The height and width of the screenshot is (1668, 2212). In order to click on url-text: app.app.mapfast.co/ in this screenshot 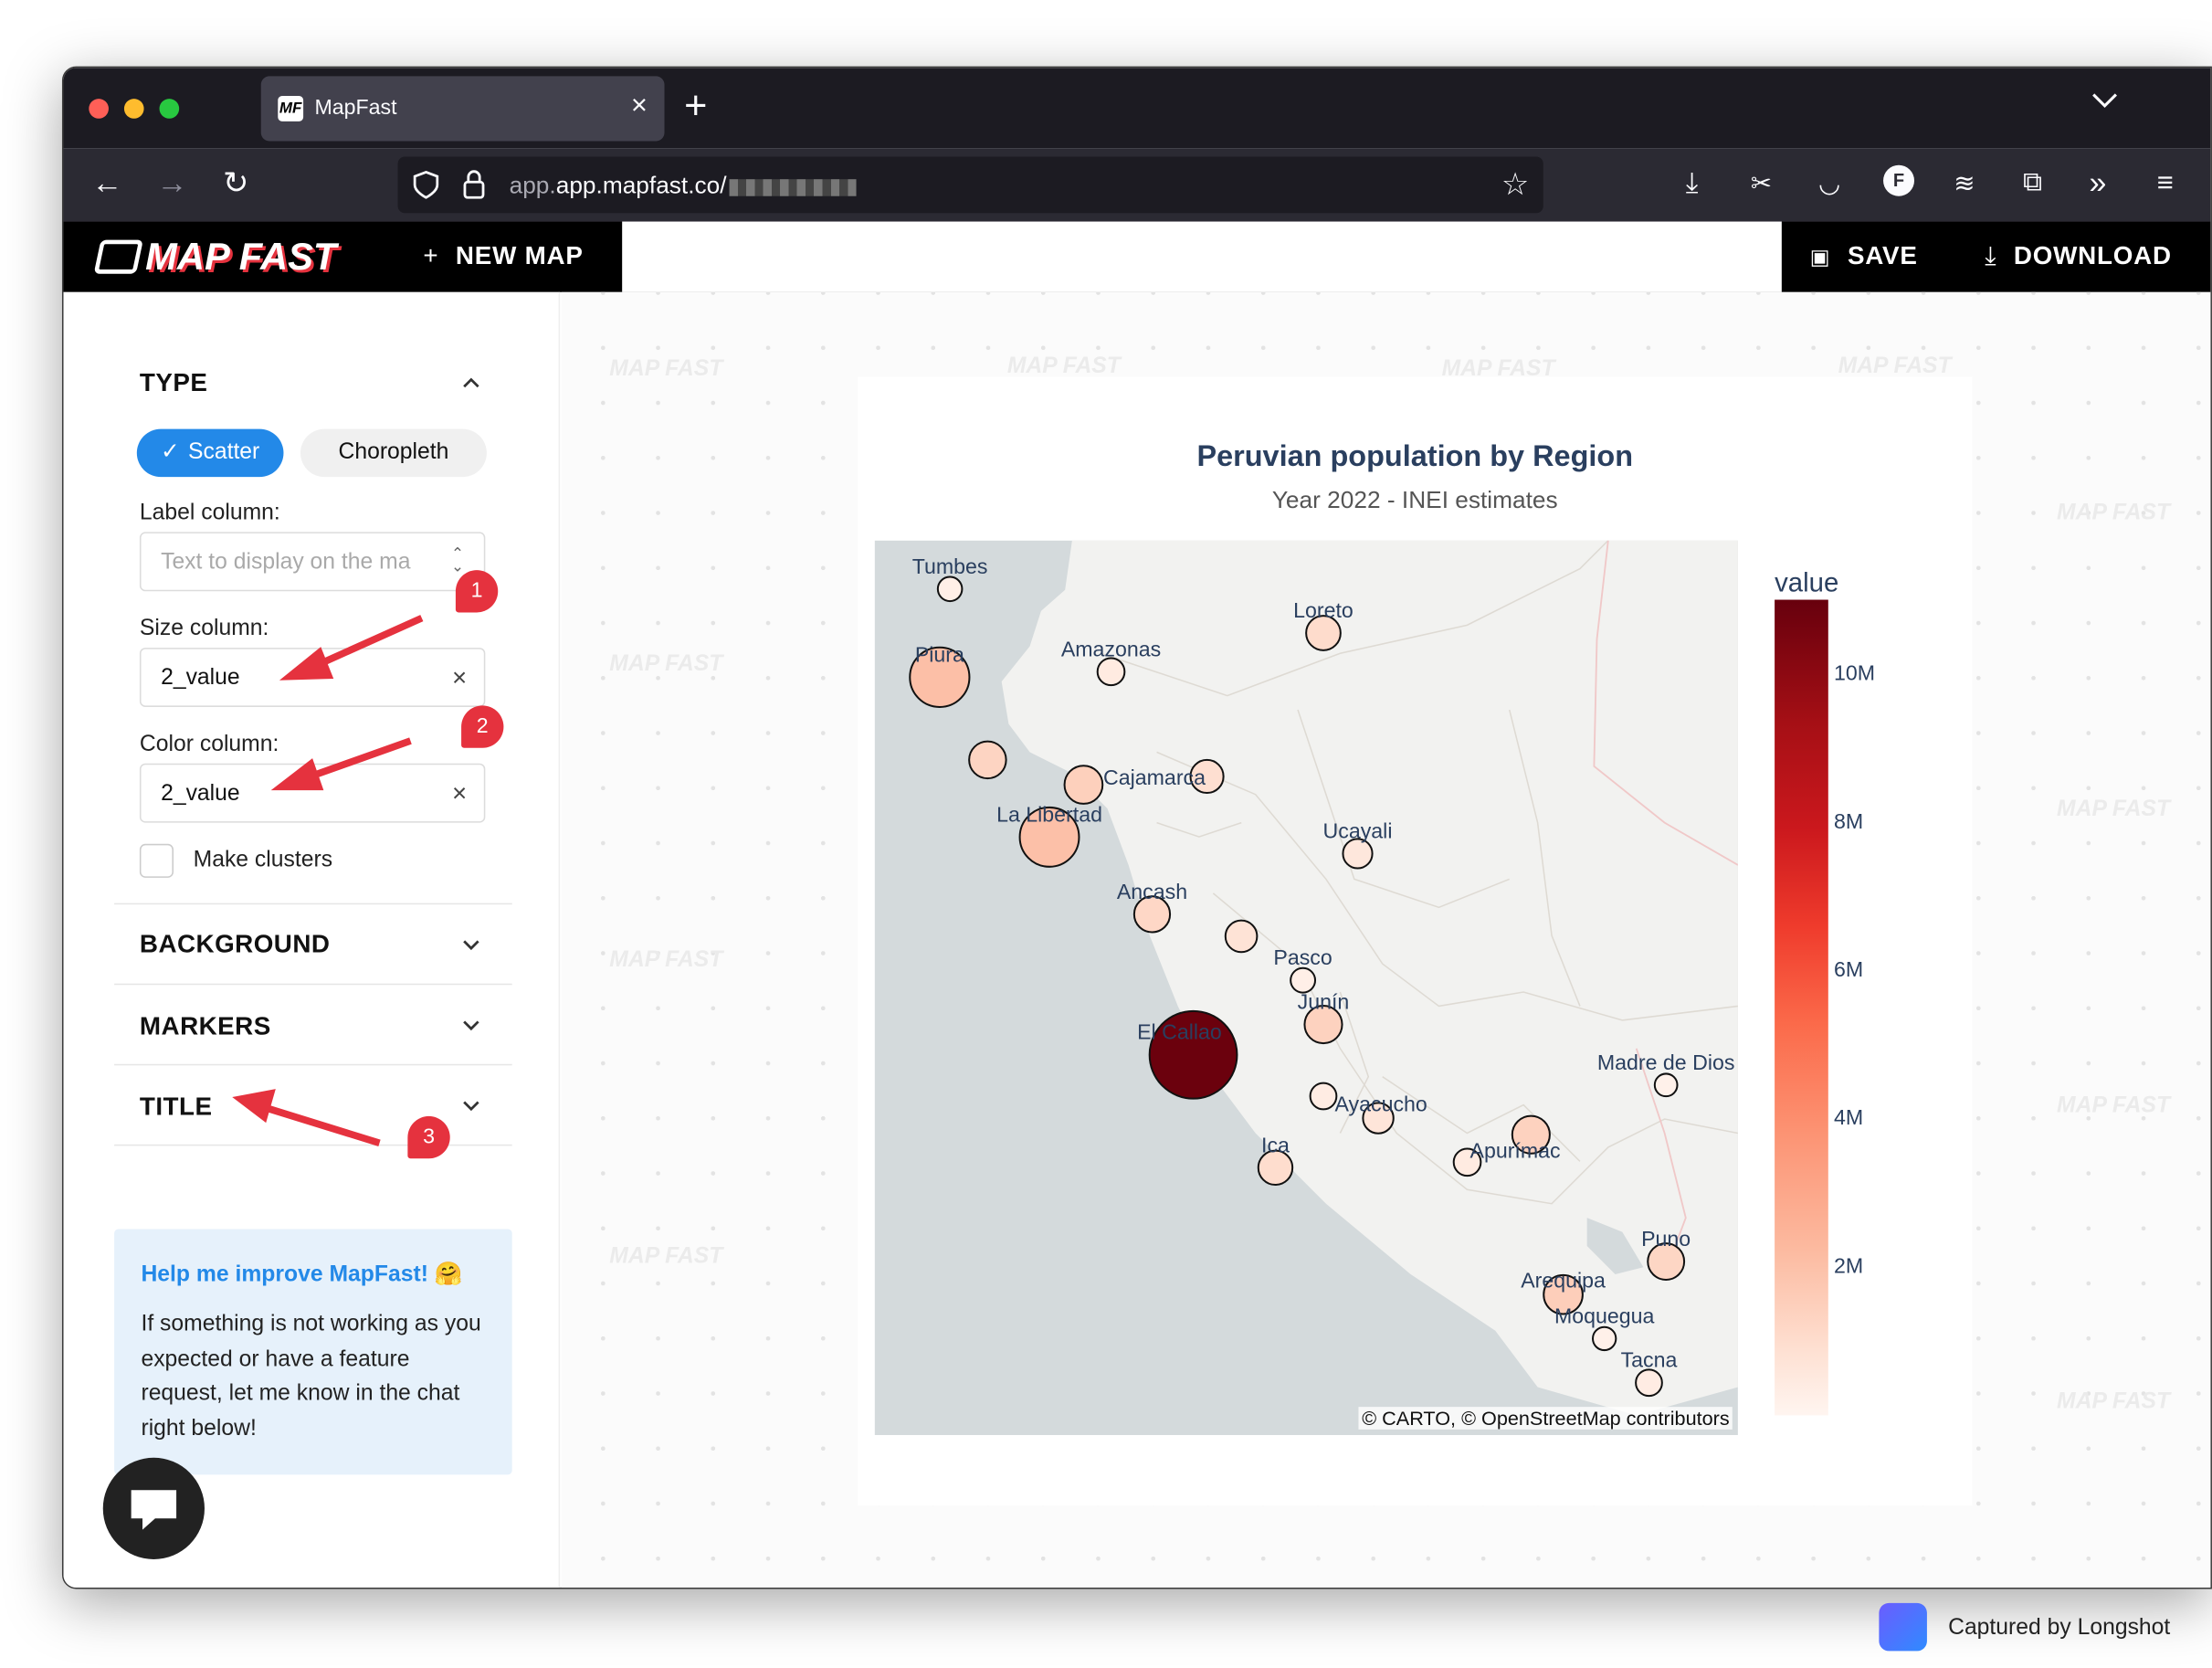, I will do `click(684, 186)`.